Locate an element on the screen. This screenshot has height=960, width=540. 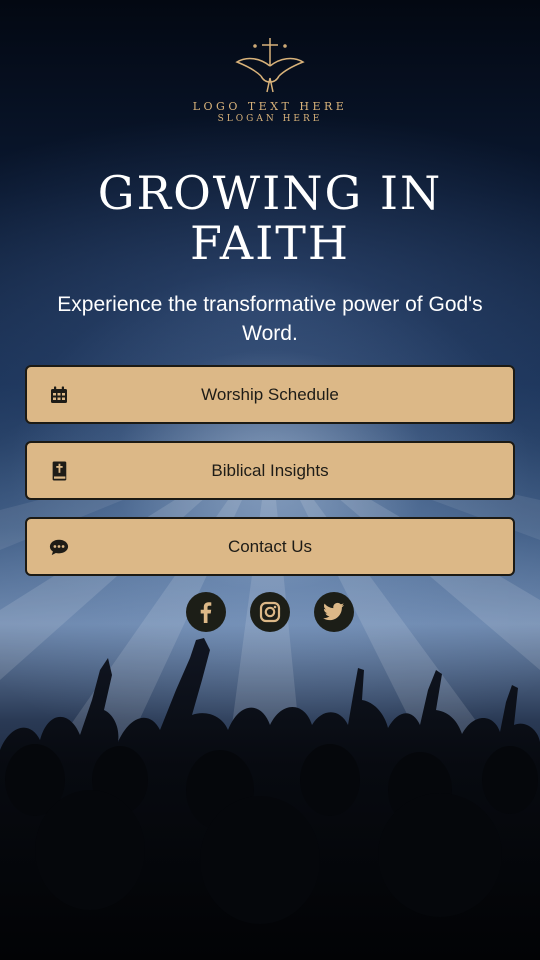
logo: LOGO TEXT HERE SLOGAN HERE is located at coordinates (270, 80).